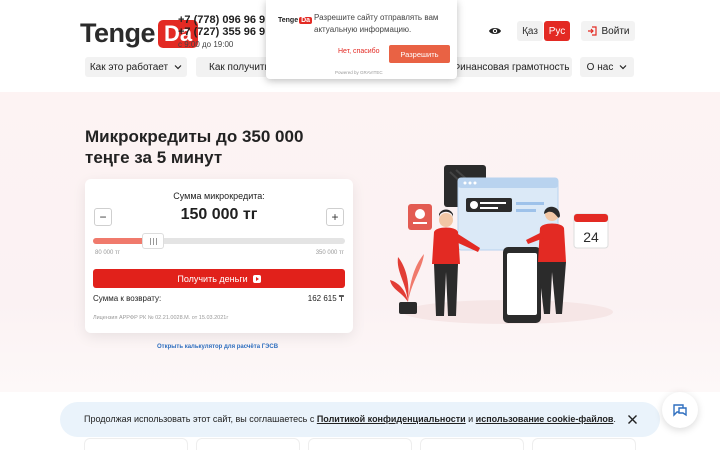  I want to click on loan-amount: 150 000 тг, so click(219, 214).